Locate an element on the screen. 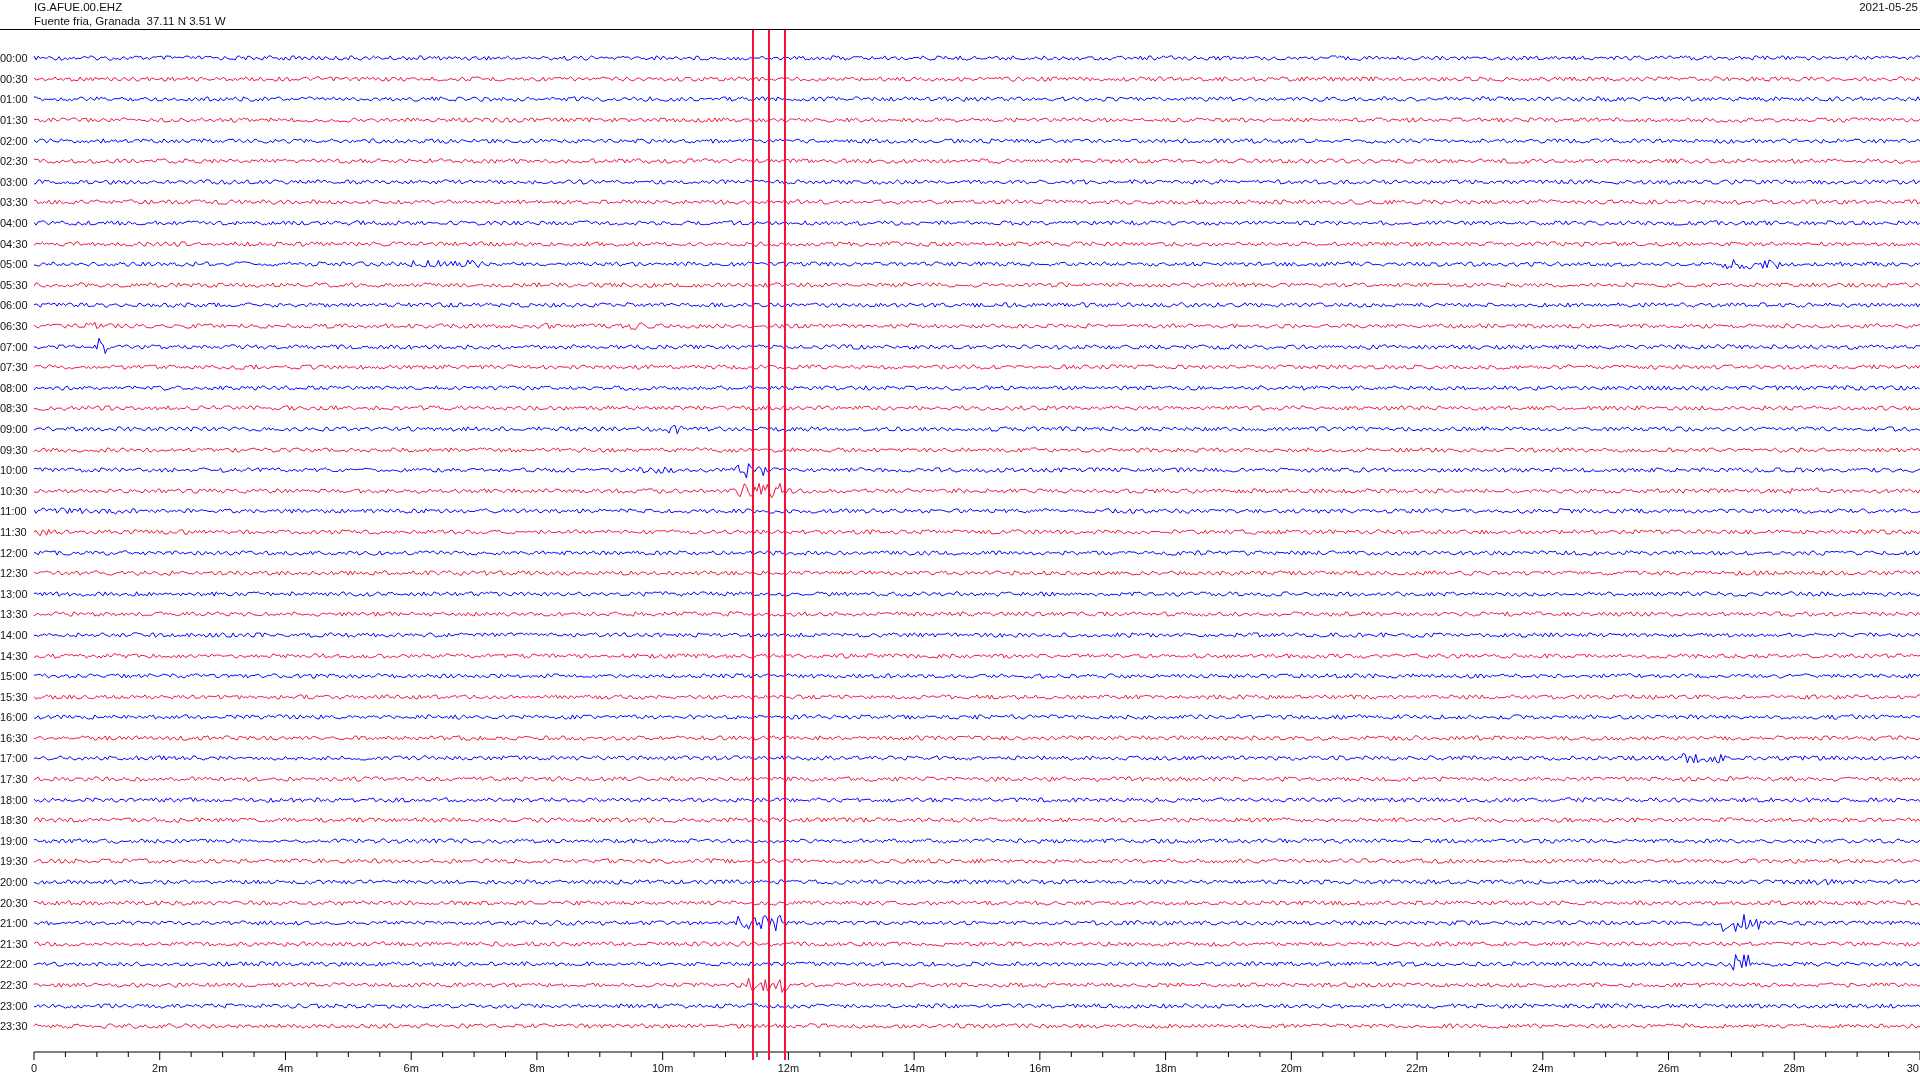 The width and height of the screenshot is (1920, 1080). time-label: 18:30 is located at coordinates (14, 820).